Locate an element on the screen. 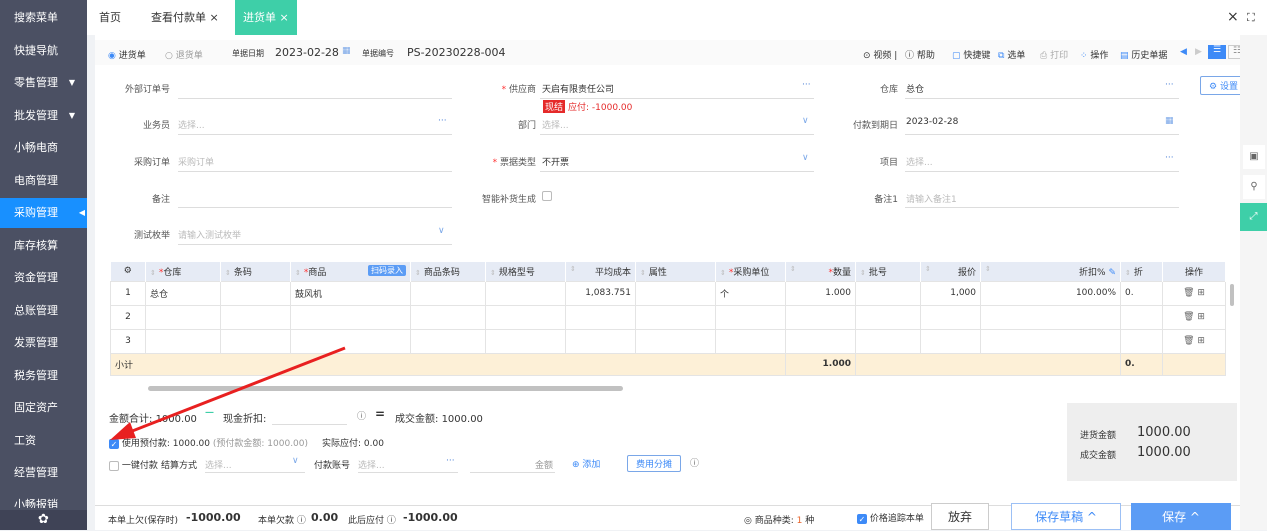  vertical-scrollbar is located at coordinates (1232, 295).